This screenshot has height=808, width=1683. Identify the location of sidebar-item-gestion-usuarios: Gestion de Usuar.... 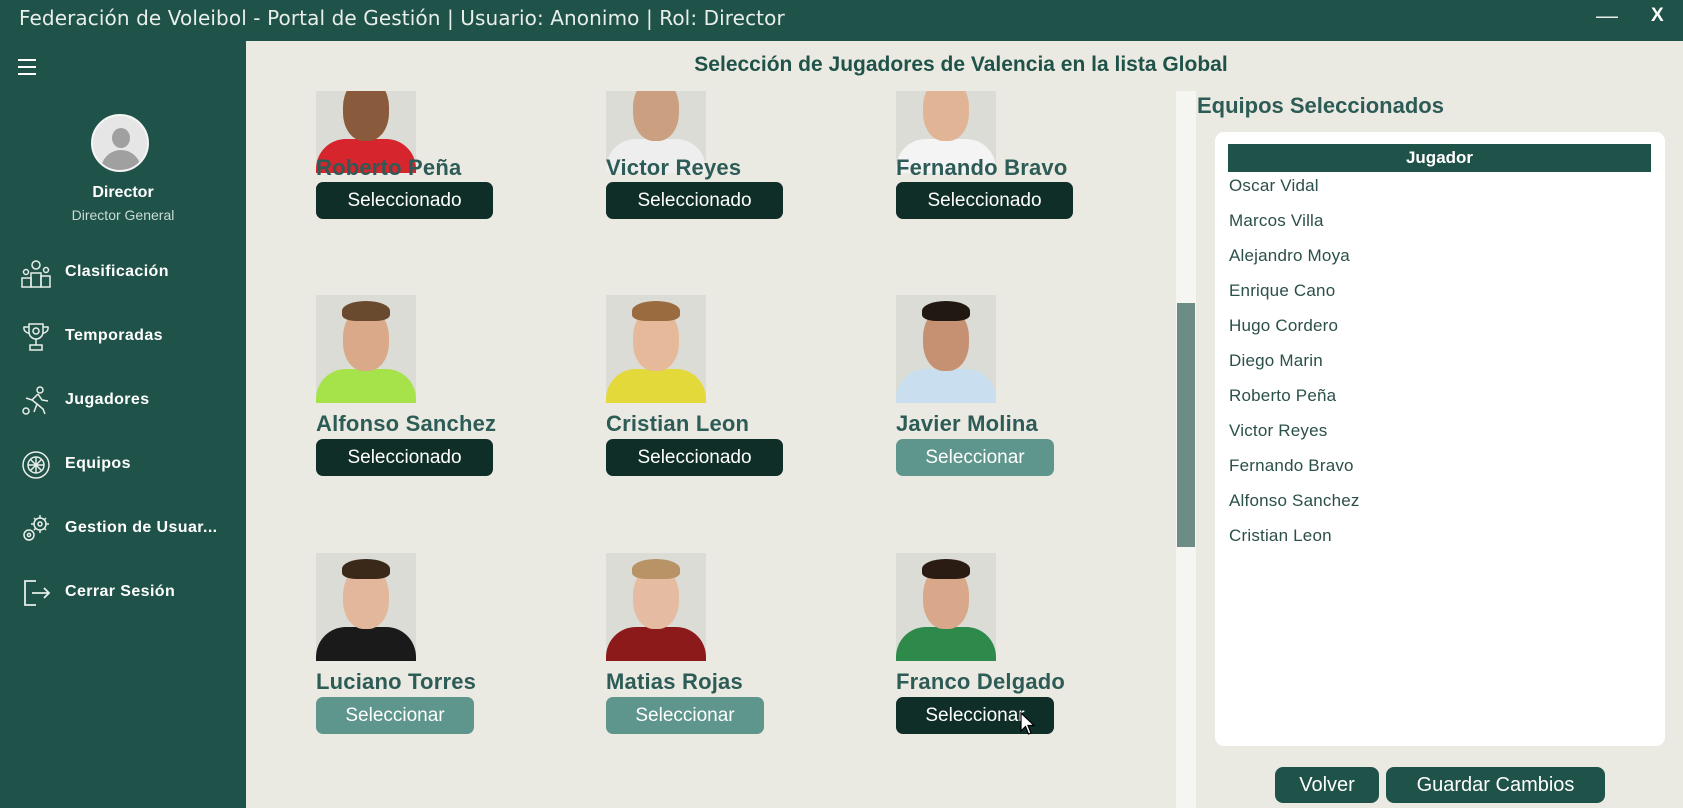
(123, 528).